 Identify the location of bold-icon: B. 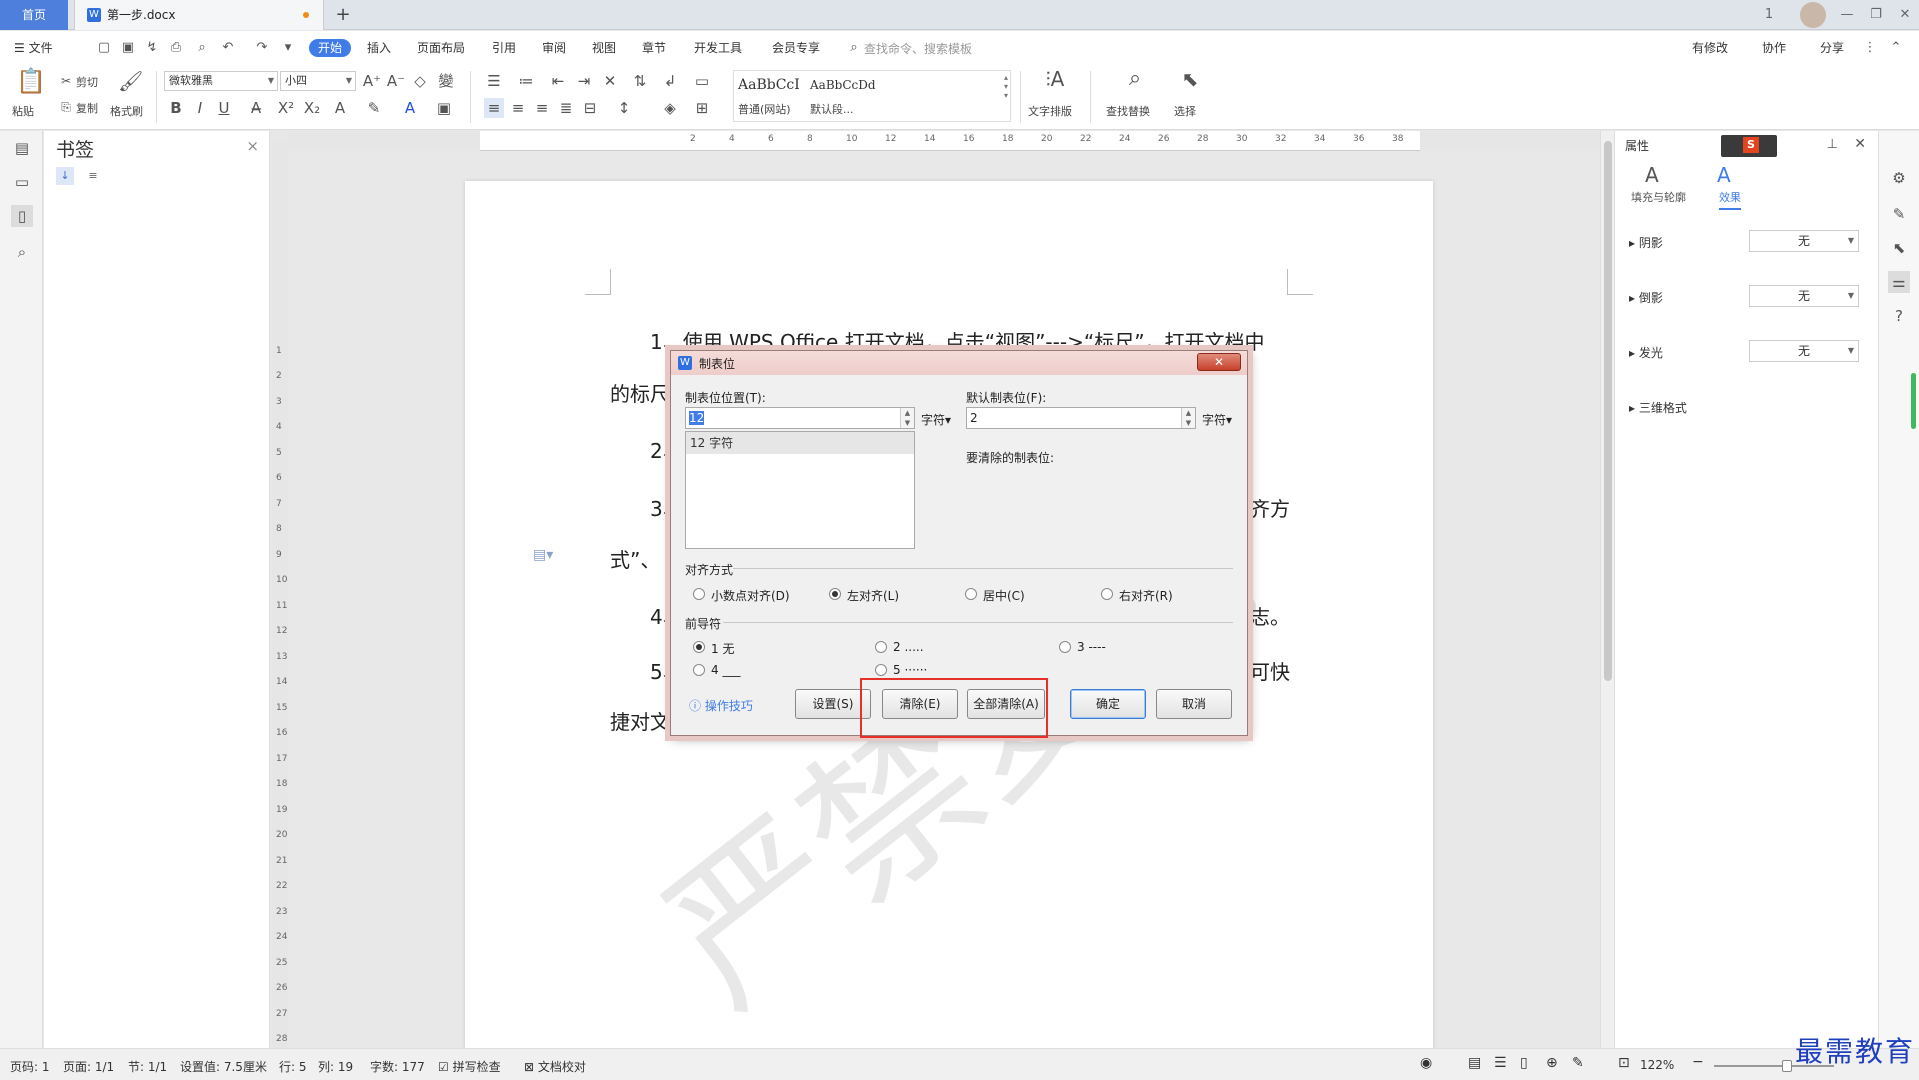
(176, 108).